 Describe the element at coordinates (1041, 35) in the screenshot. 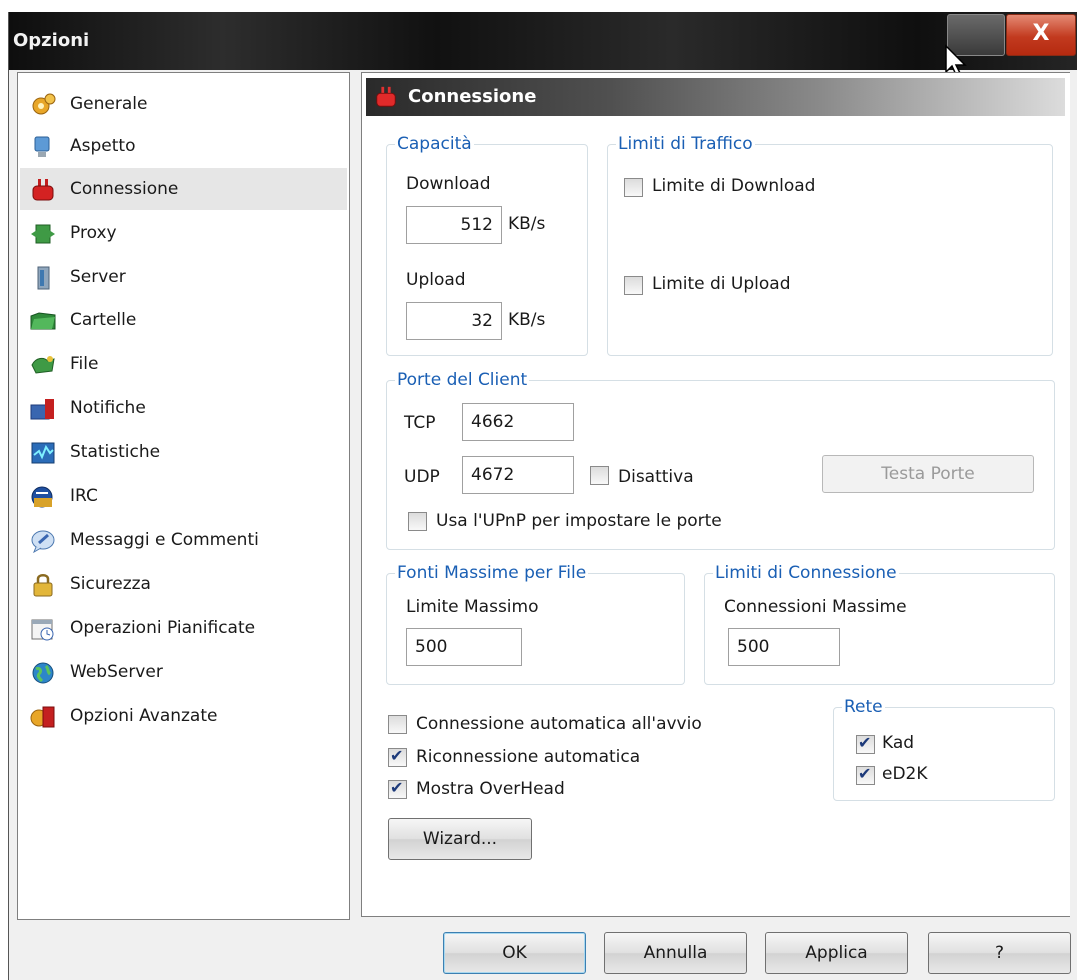

I see `close-button: X` at that location.